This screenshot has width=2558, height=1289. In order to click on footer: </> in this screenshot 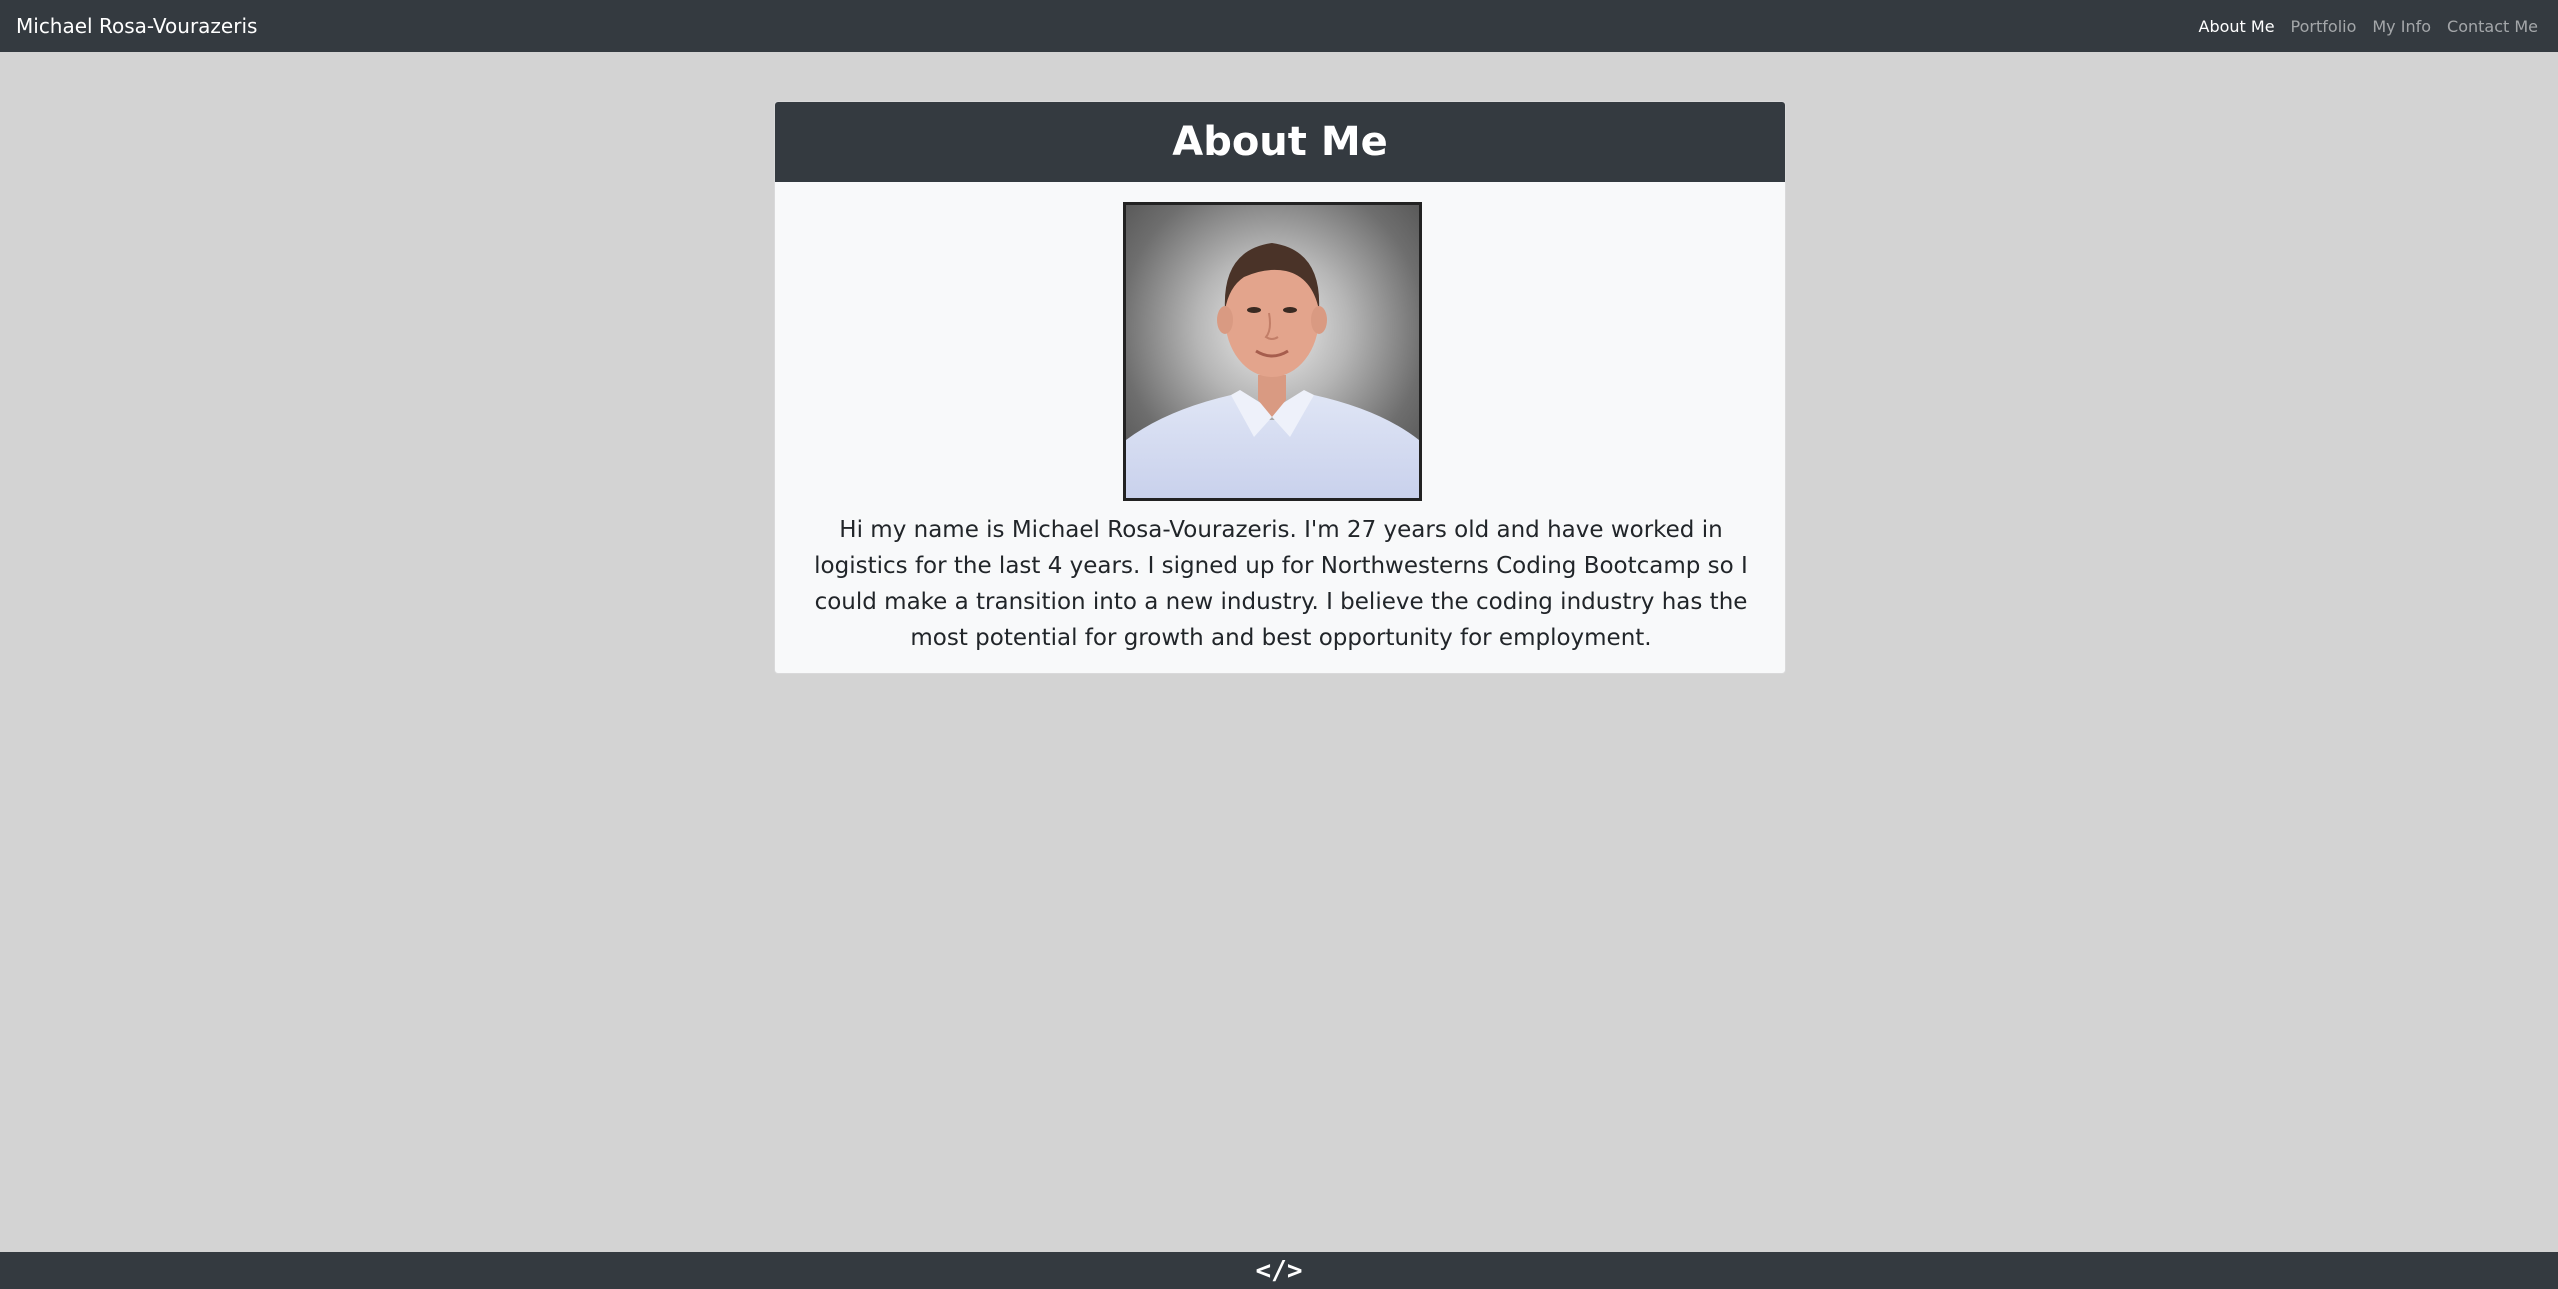, I will do `click(1279, 1270)`.